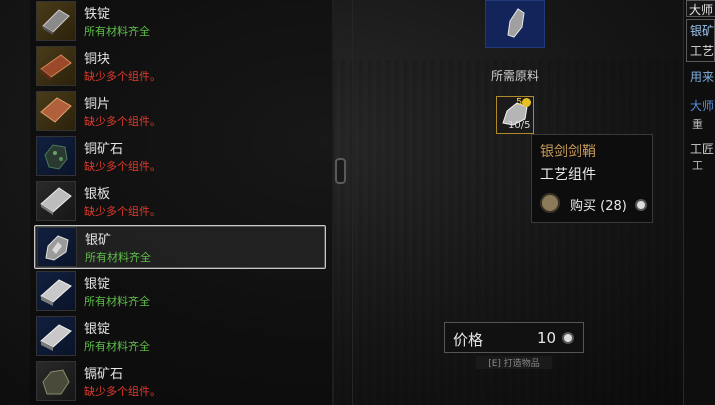 The image size is (715, 405). What do you see at coordinates (56, 381) in the screenshot?
I see `cadmium-ore-icon` at bounding box center [56, 381].